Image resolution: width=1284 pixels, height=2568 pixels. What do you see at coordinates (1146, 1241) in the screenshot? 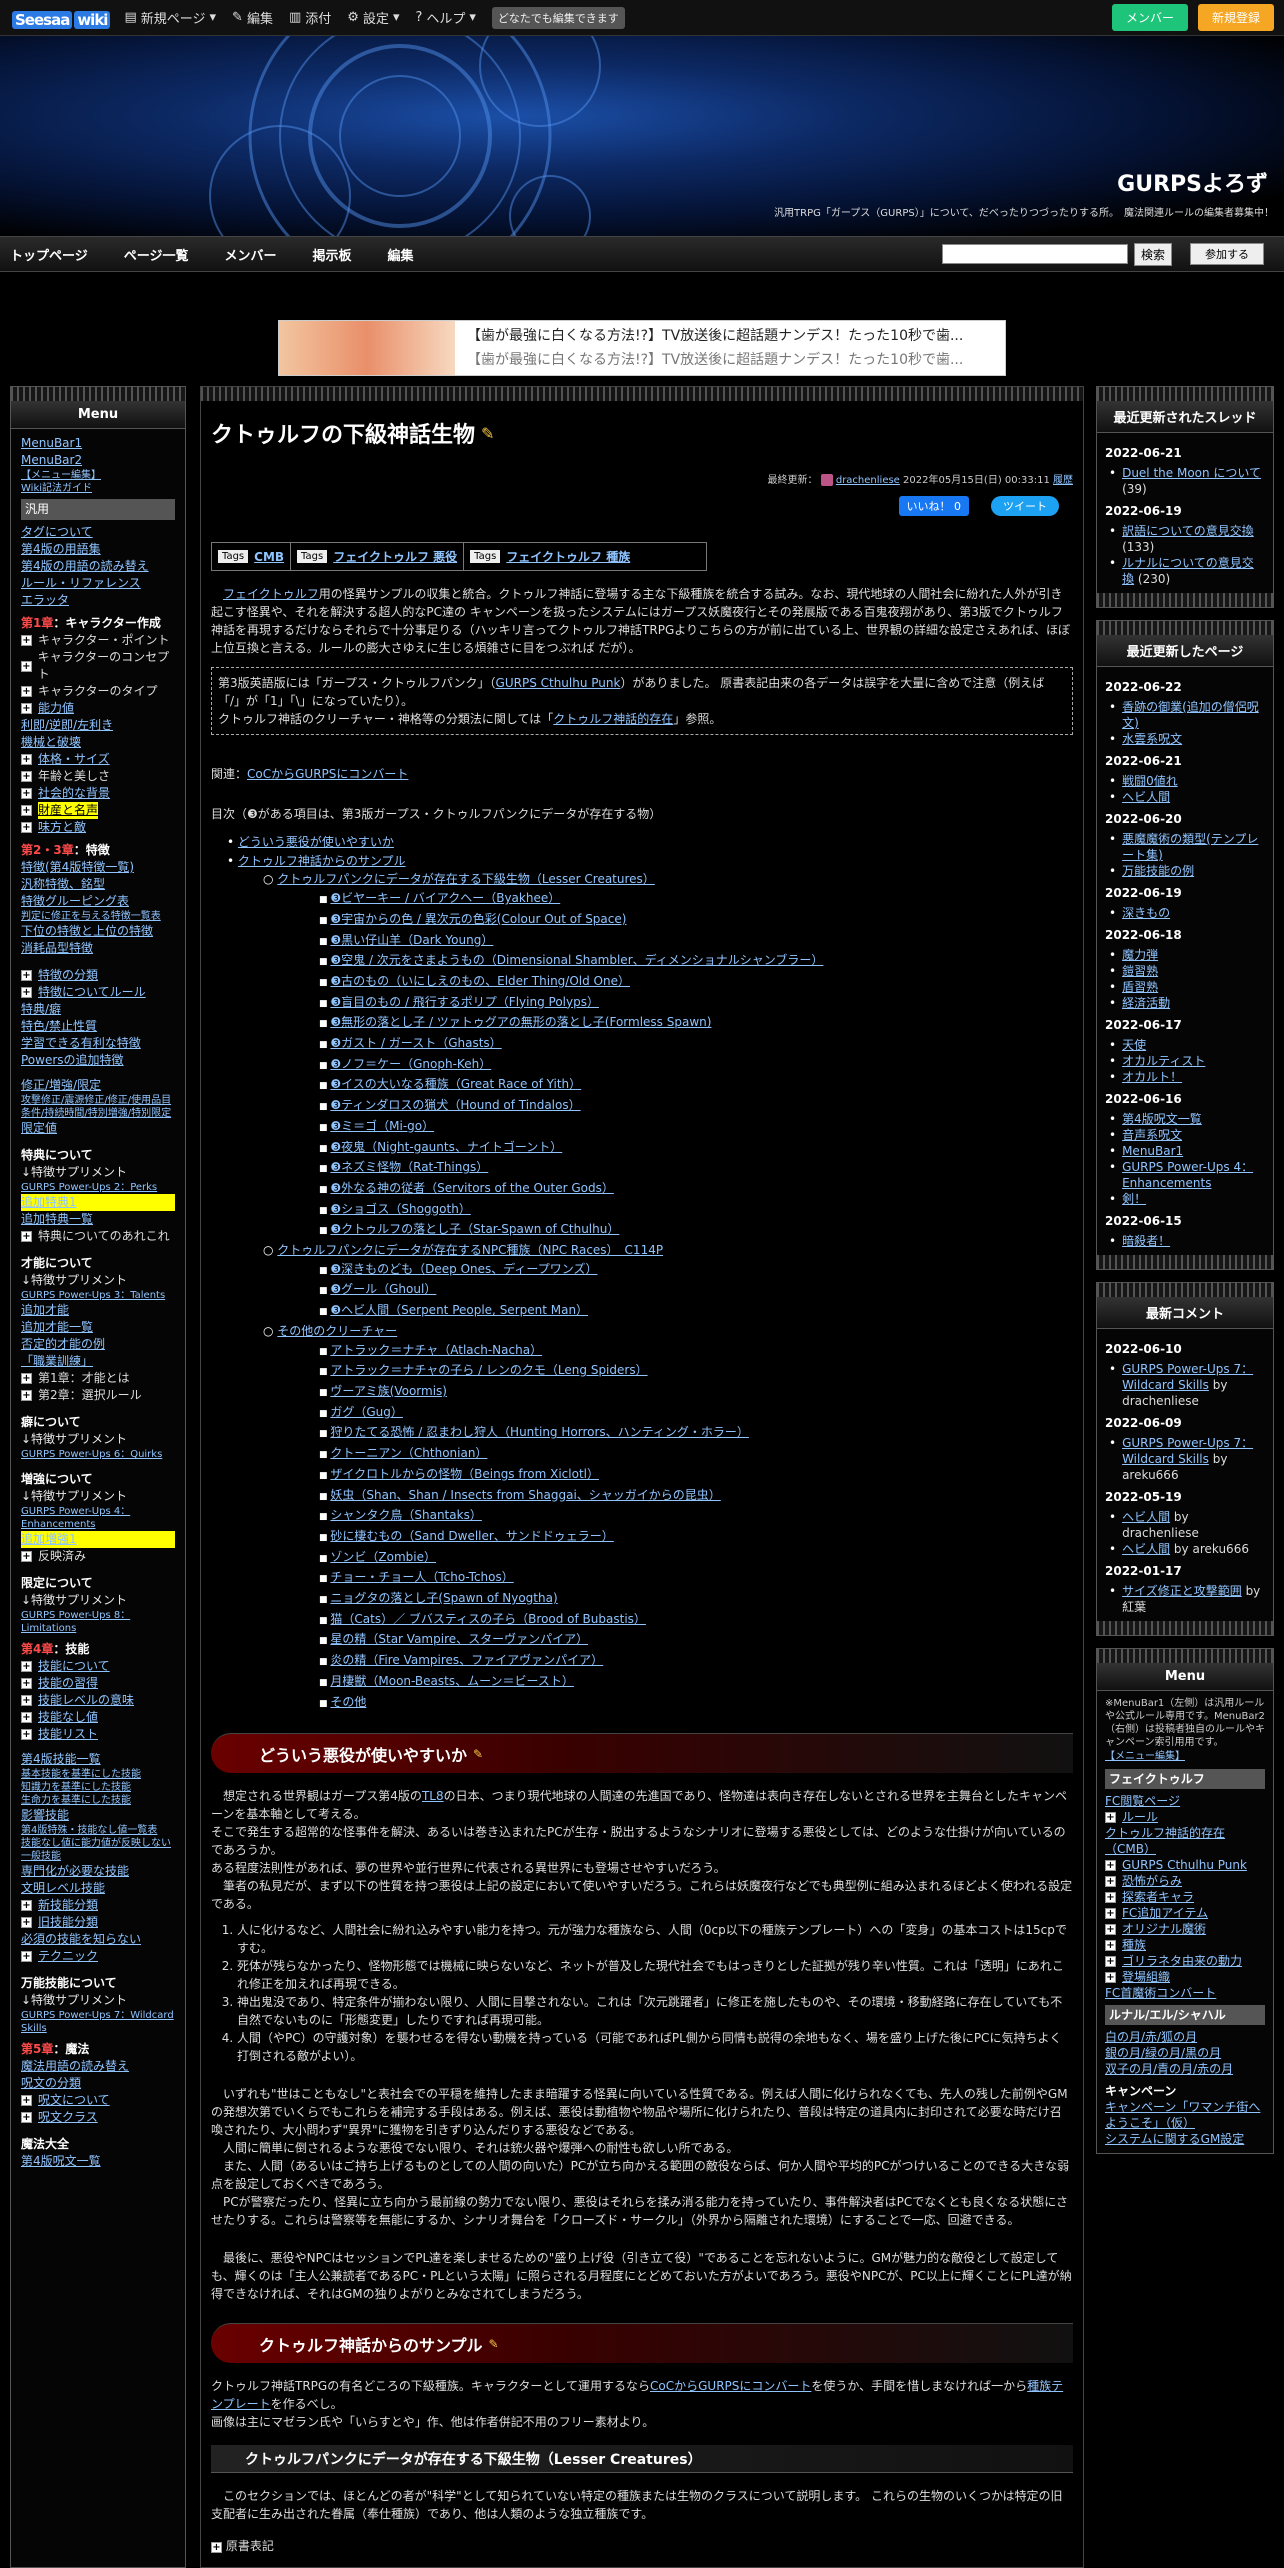
I see `page-link: 暗殺者！` at bounding box center [1146, 1241].